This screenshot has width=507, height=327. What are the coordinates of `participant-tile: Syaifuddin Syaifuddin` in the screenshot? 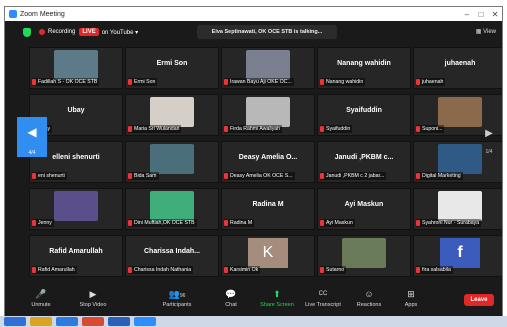 It's located at (364, 115).